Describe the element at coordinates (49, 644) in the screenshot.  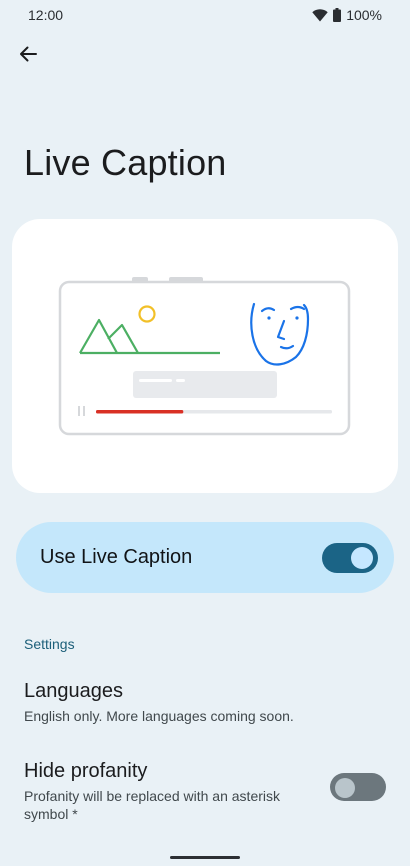
I see `settings-section-header: Settings` at that location.